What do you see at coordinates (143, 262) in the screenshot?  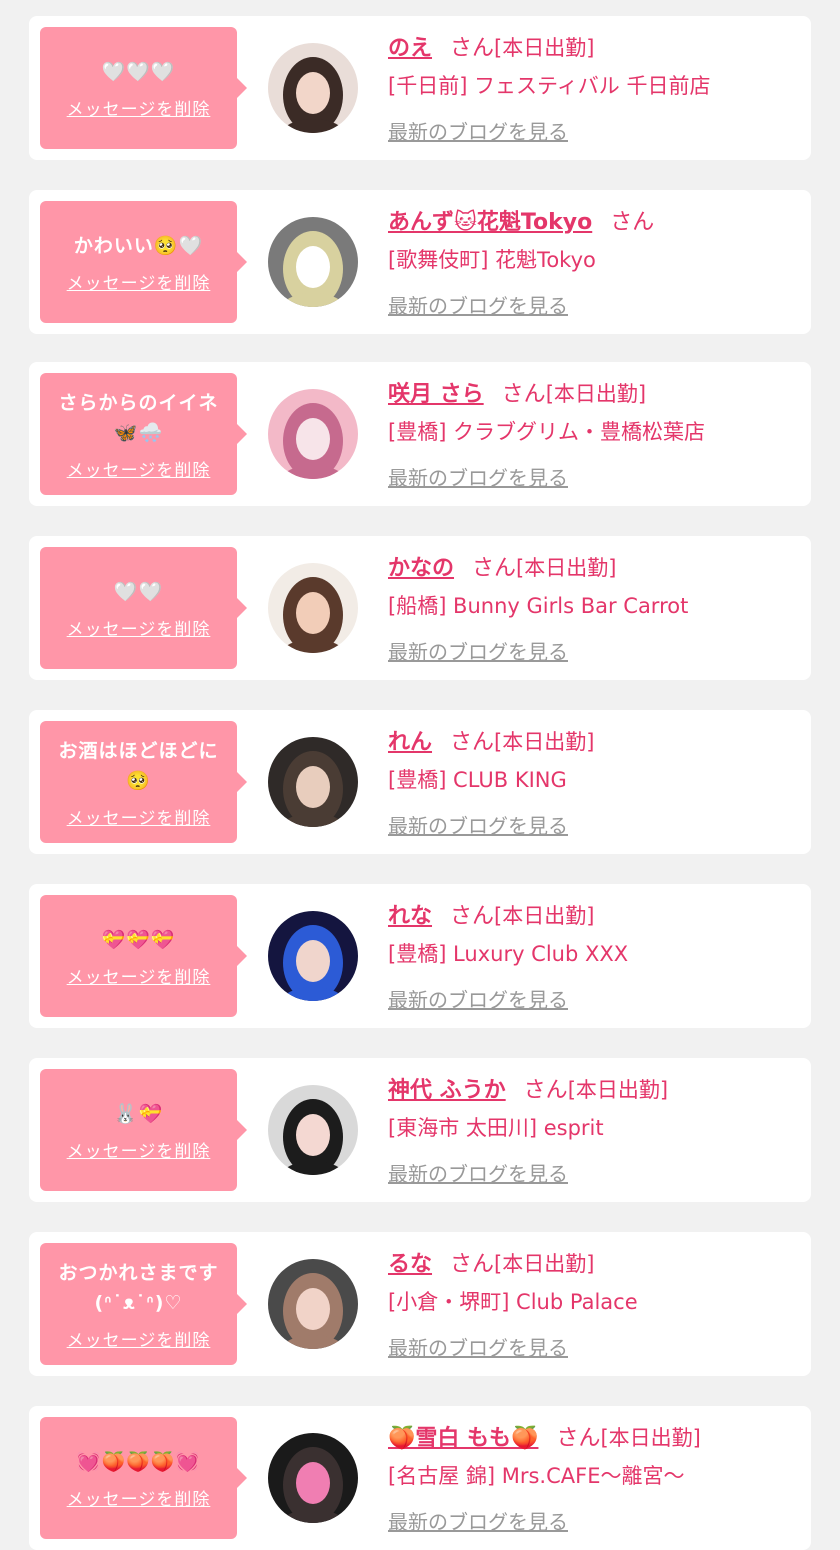 I see `message-bubble: かわいい🥺🤍 メッセージを削除` at bounding box center [143, 262].